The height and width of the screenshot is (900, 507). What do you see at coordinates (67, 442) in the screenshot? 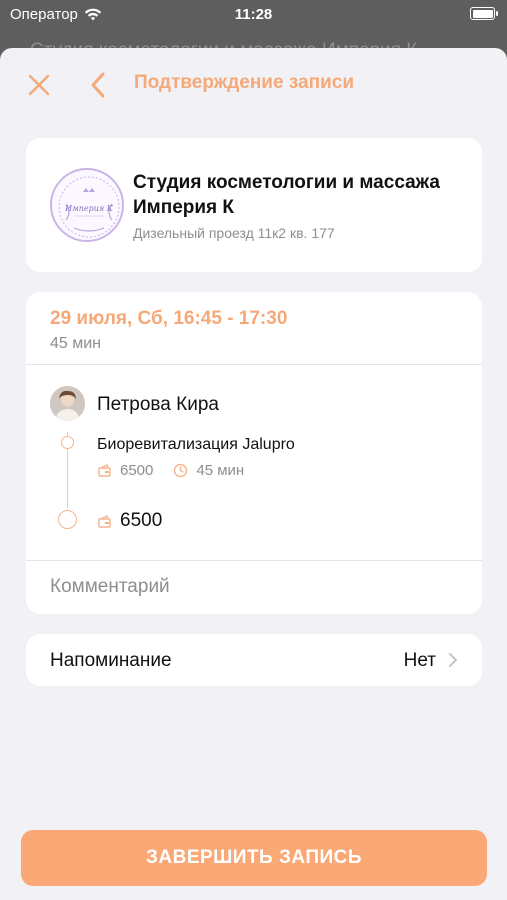
I see `timeline-dot-service` at bounding box center [67, 442].